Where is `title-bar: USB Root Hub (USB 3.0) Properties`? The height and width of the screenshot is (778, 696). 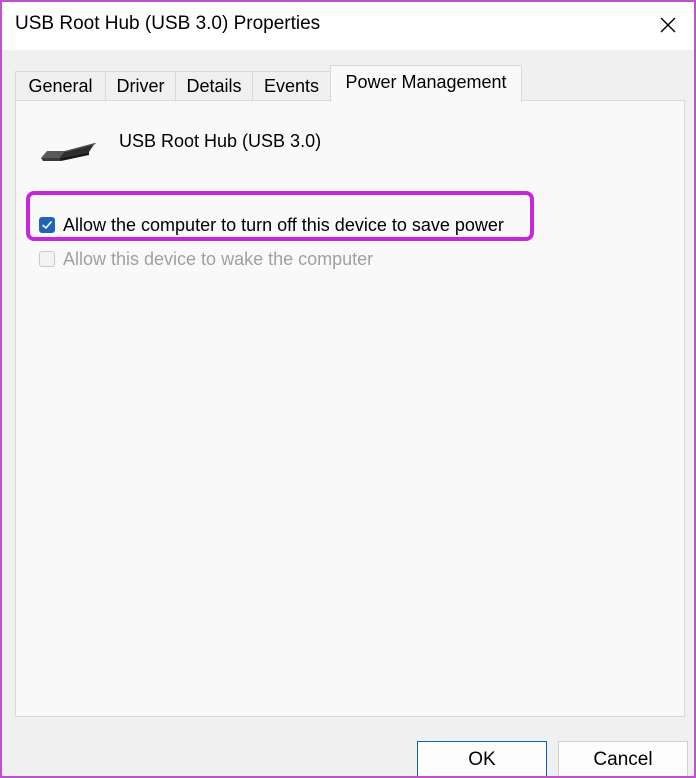 title-bar: USB Root Hub (USB 3.0) Properties is located at coordinates (348, 26).